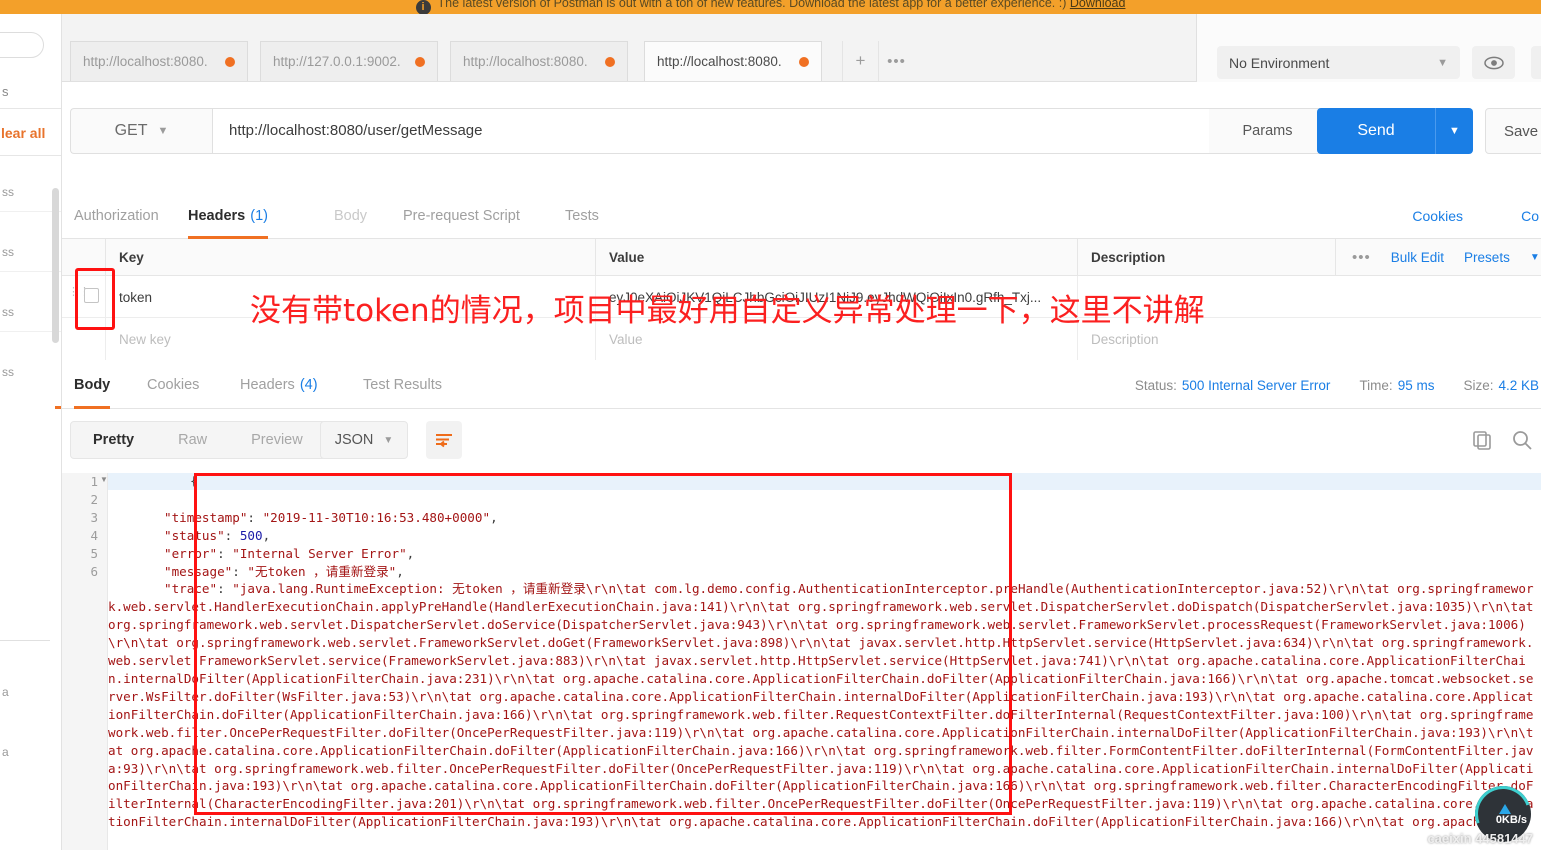 This screenshot has height=851, width=1541. What do you see at coordinates (836, 339) in the screenshot?
I see `new-header-value-cell: Value` at bounding box center [836, 339].